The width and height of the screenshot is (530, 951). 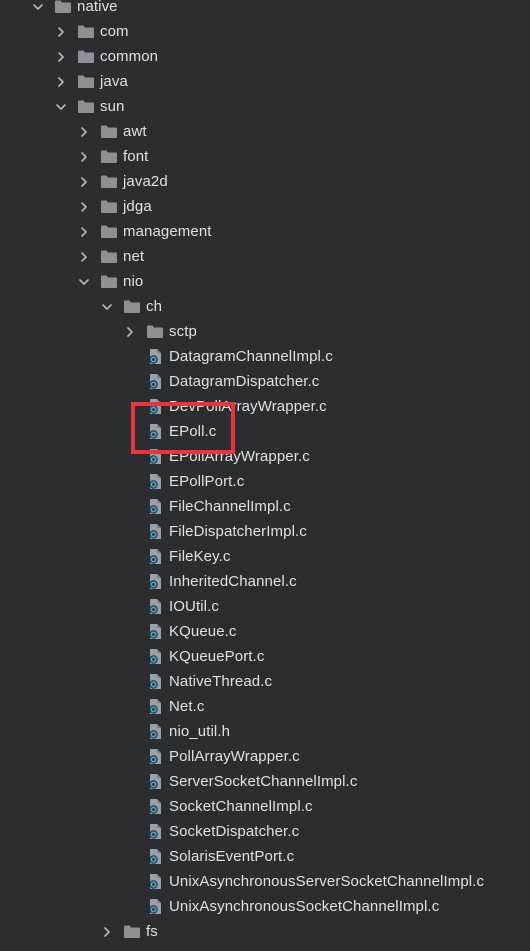 What do you see at coordinates (154, 306) in the screenshot?
I see `tree-item-label: ch` at bounding box center [154, 306].